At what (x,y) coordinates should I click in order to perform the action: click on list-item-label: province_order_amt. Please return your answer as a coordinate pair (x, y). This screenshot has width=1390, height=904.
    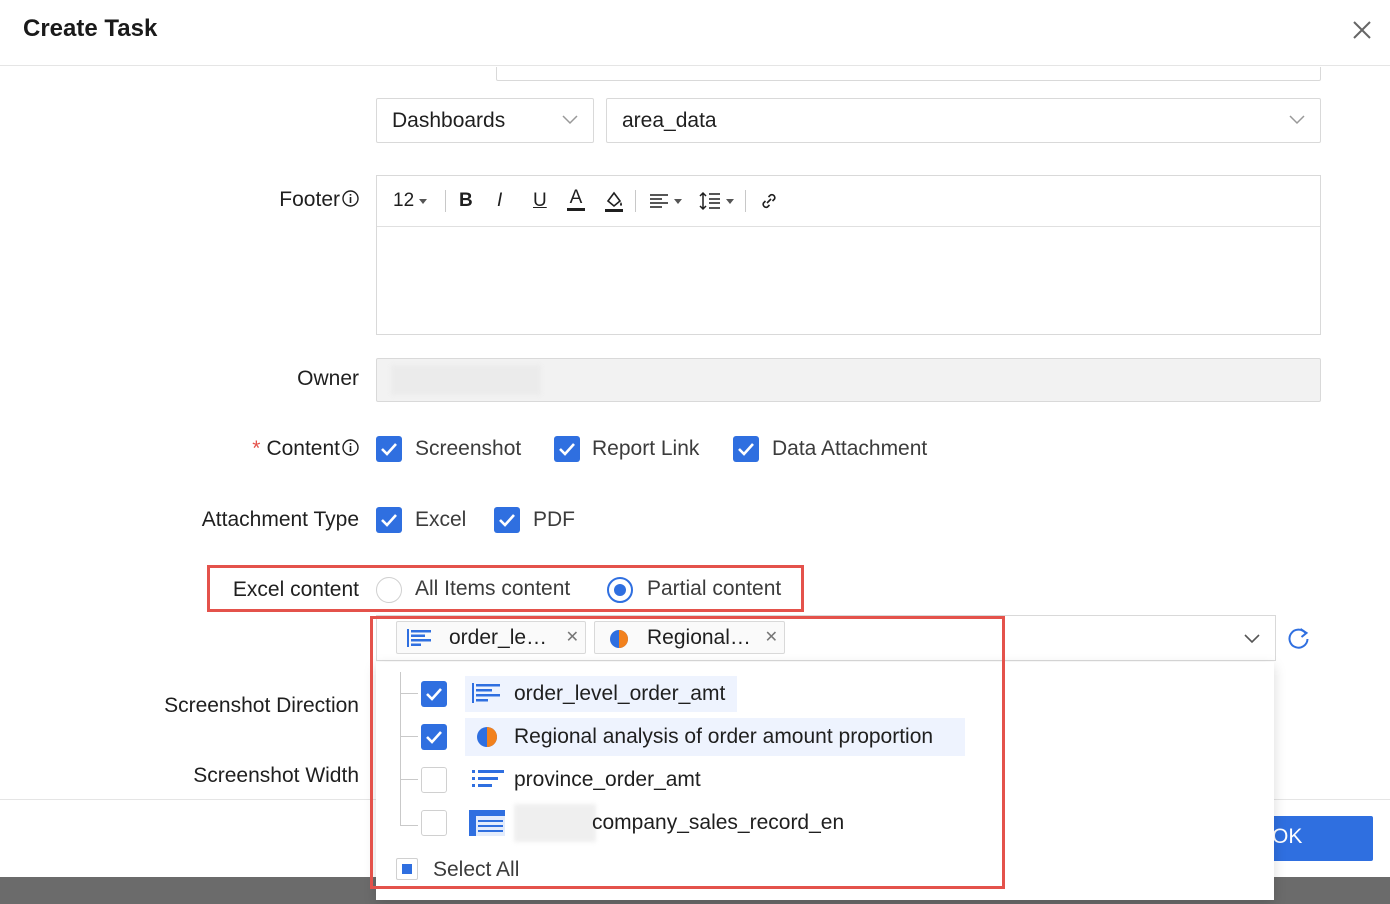
    Looking at the image, I should click on (607, 780).